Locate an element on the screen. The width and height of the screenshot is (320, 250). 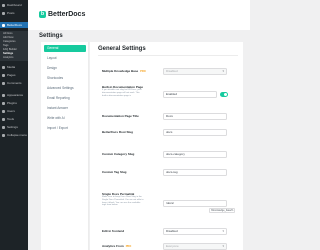
tab-import-export: Import / Export is located at coordinates (65, 128).